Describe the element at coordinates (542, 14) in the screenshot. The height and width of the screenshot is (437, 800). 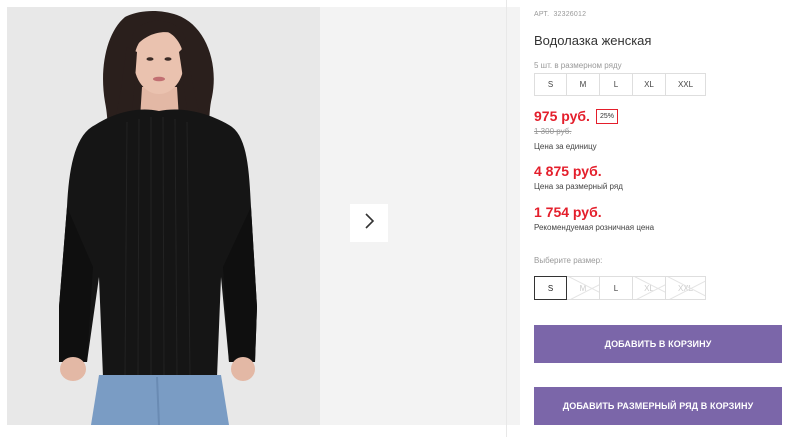
I see `sku-label: АРТ.` at that location.